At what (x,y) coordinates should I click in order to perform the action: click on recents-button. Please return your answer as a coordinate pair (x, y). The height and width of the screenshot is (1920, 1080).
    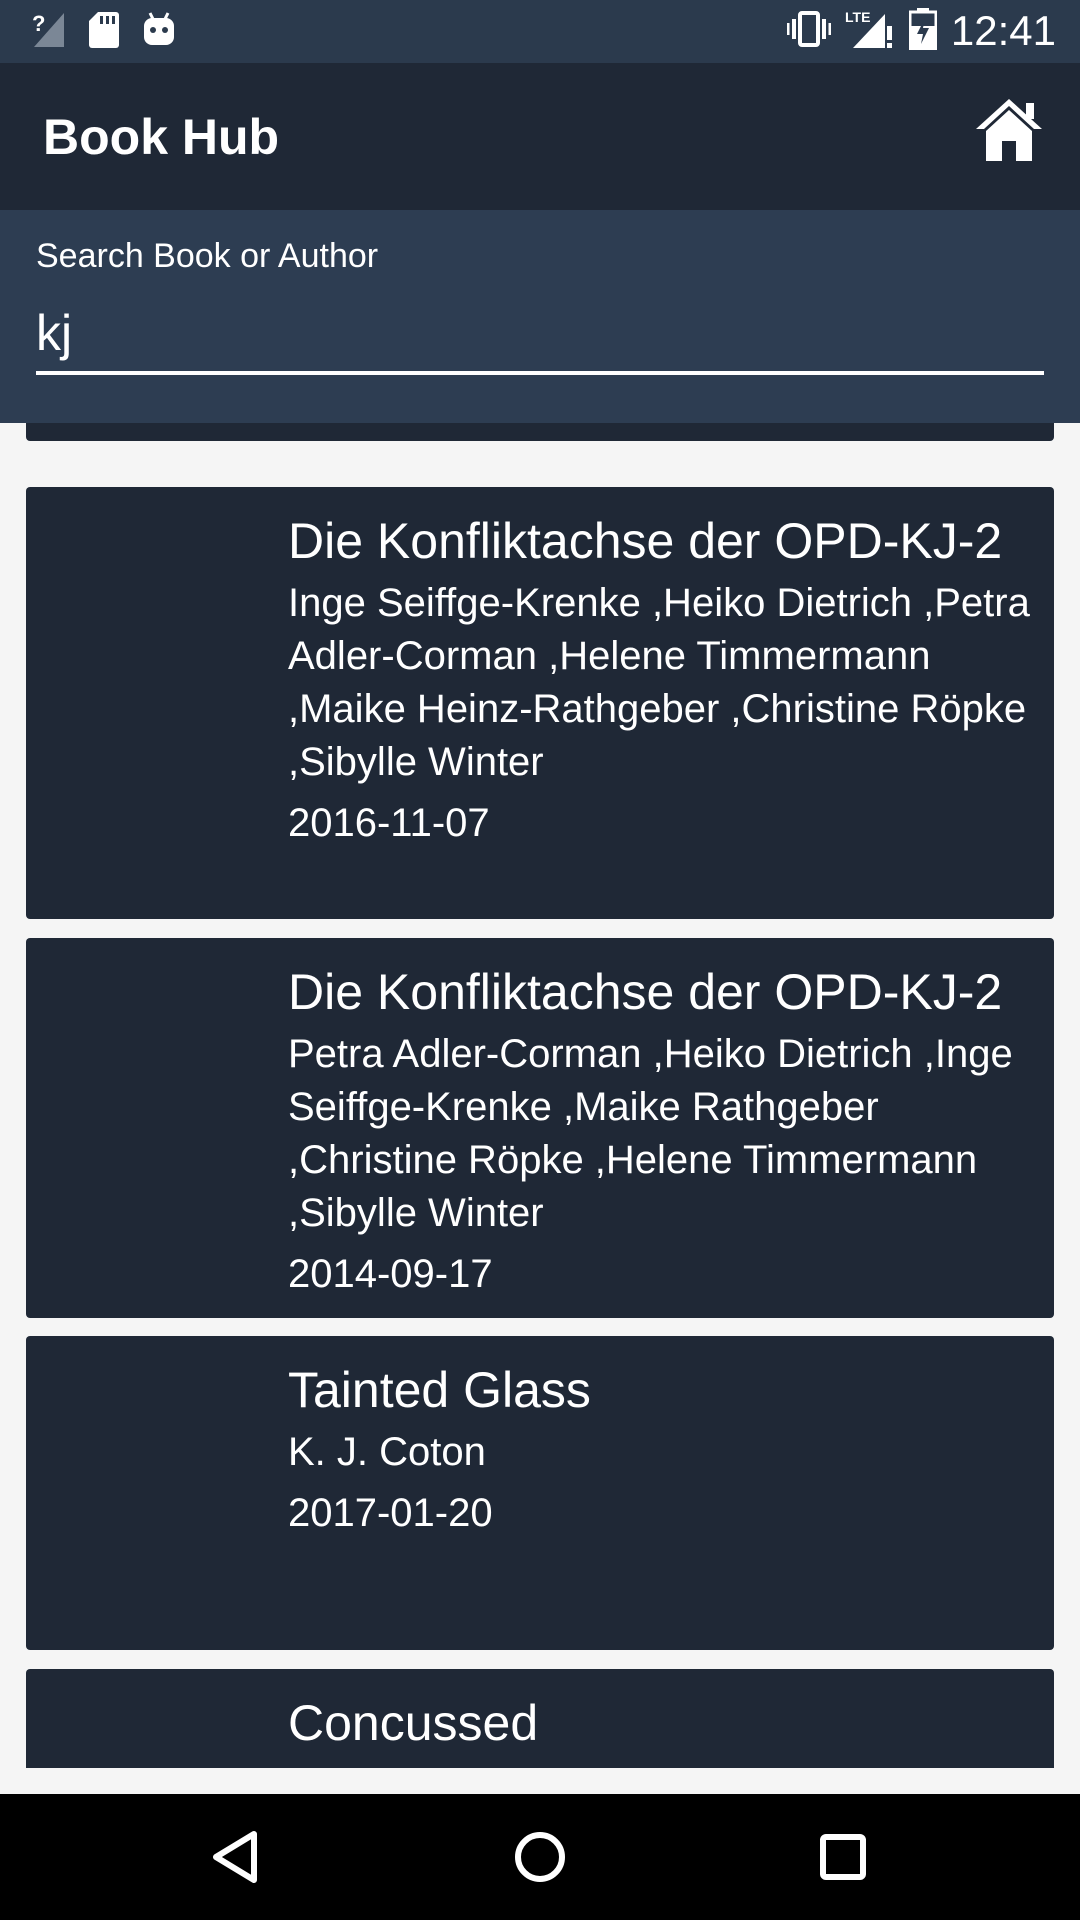
    Looking at the image, I should click on (843, 1857).